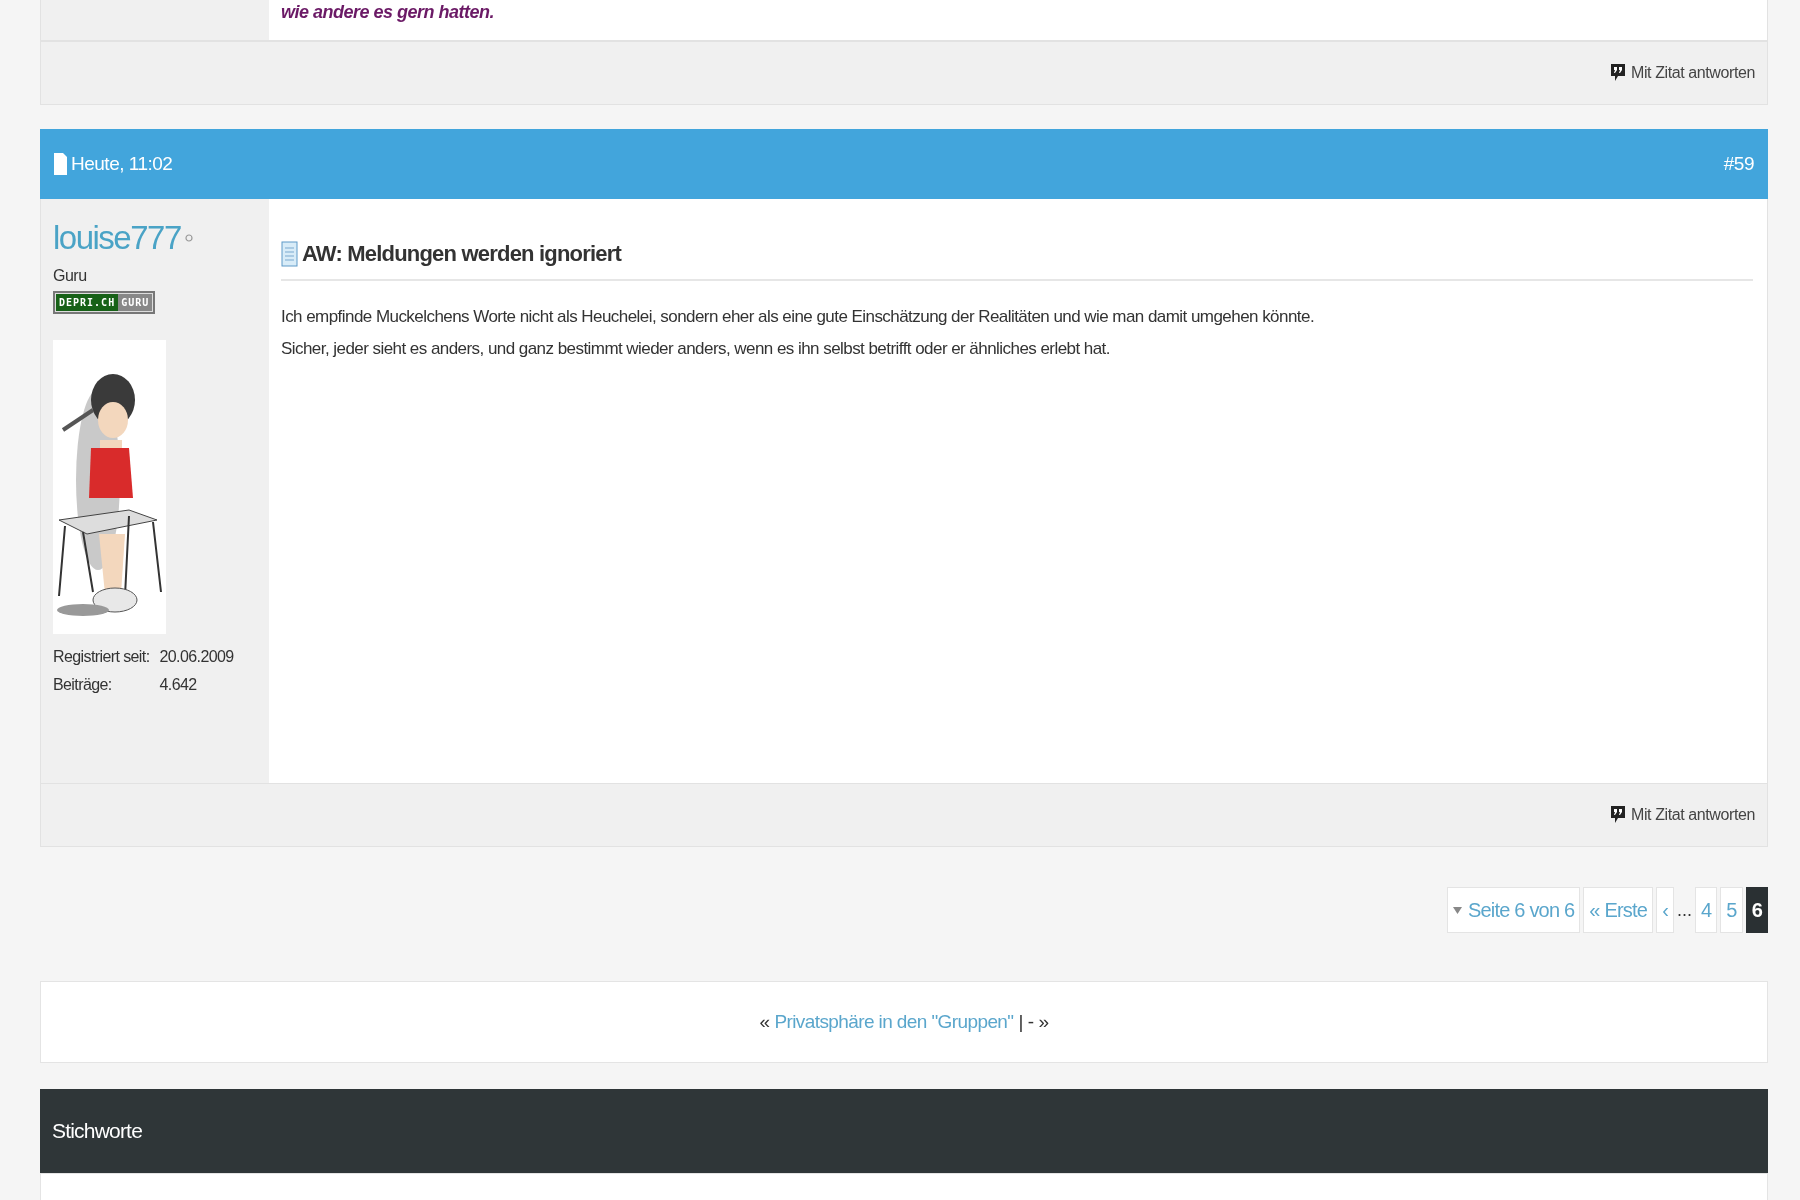 The image size is (1800, 1200). What do you see at coordinates (388, 12) in the screenshot?
I see `post-text: wie andere es gern hatten.` at bounding box center [388, 12].